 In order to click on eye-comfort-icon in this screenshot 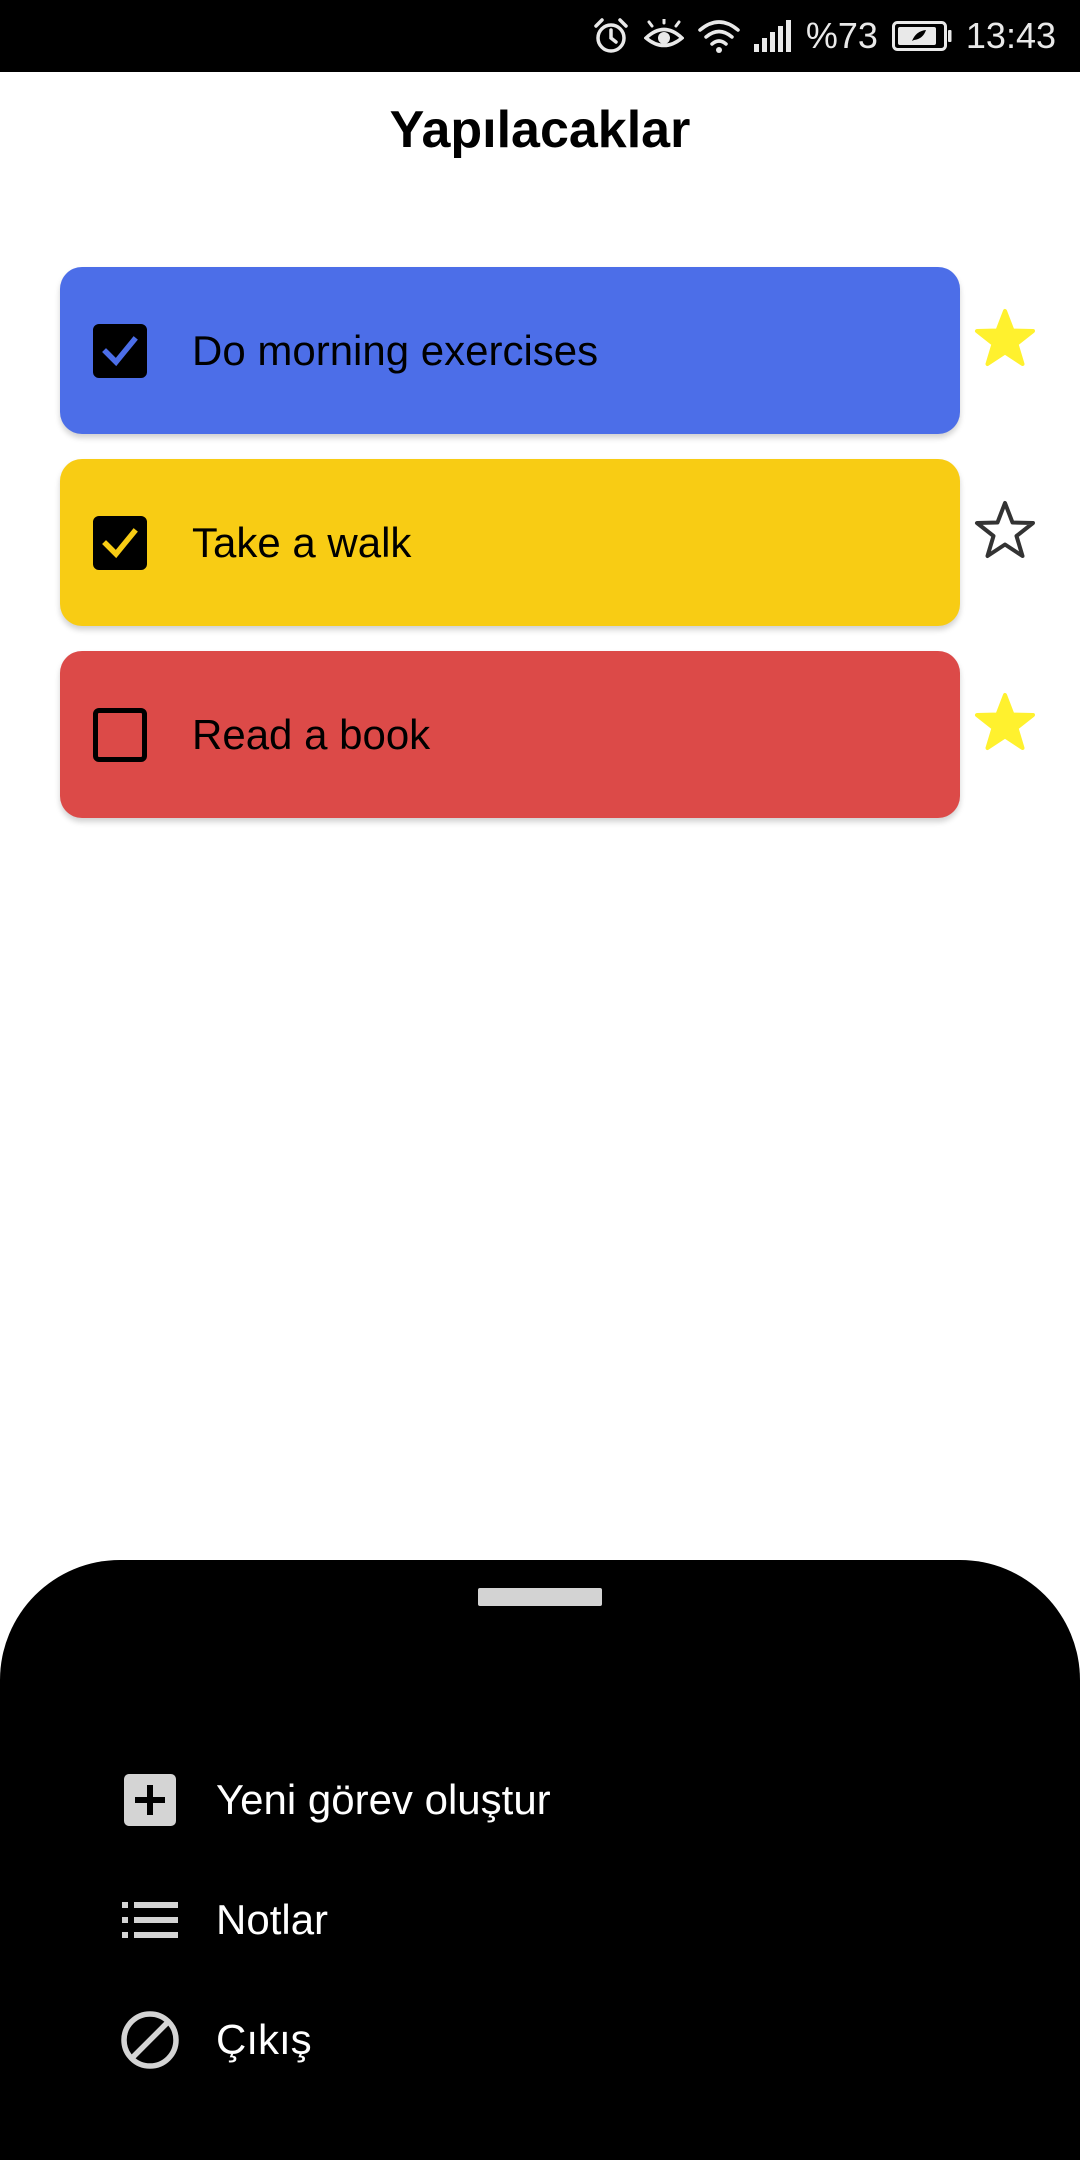, I will do `click(663, 36)`.